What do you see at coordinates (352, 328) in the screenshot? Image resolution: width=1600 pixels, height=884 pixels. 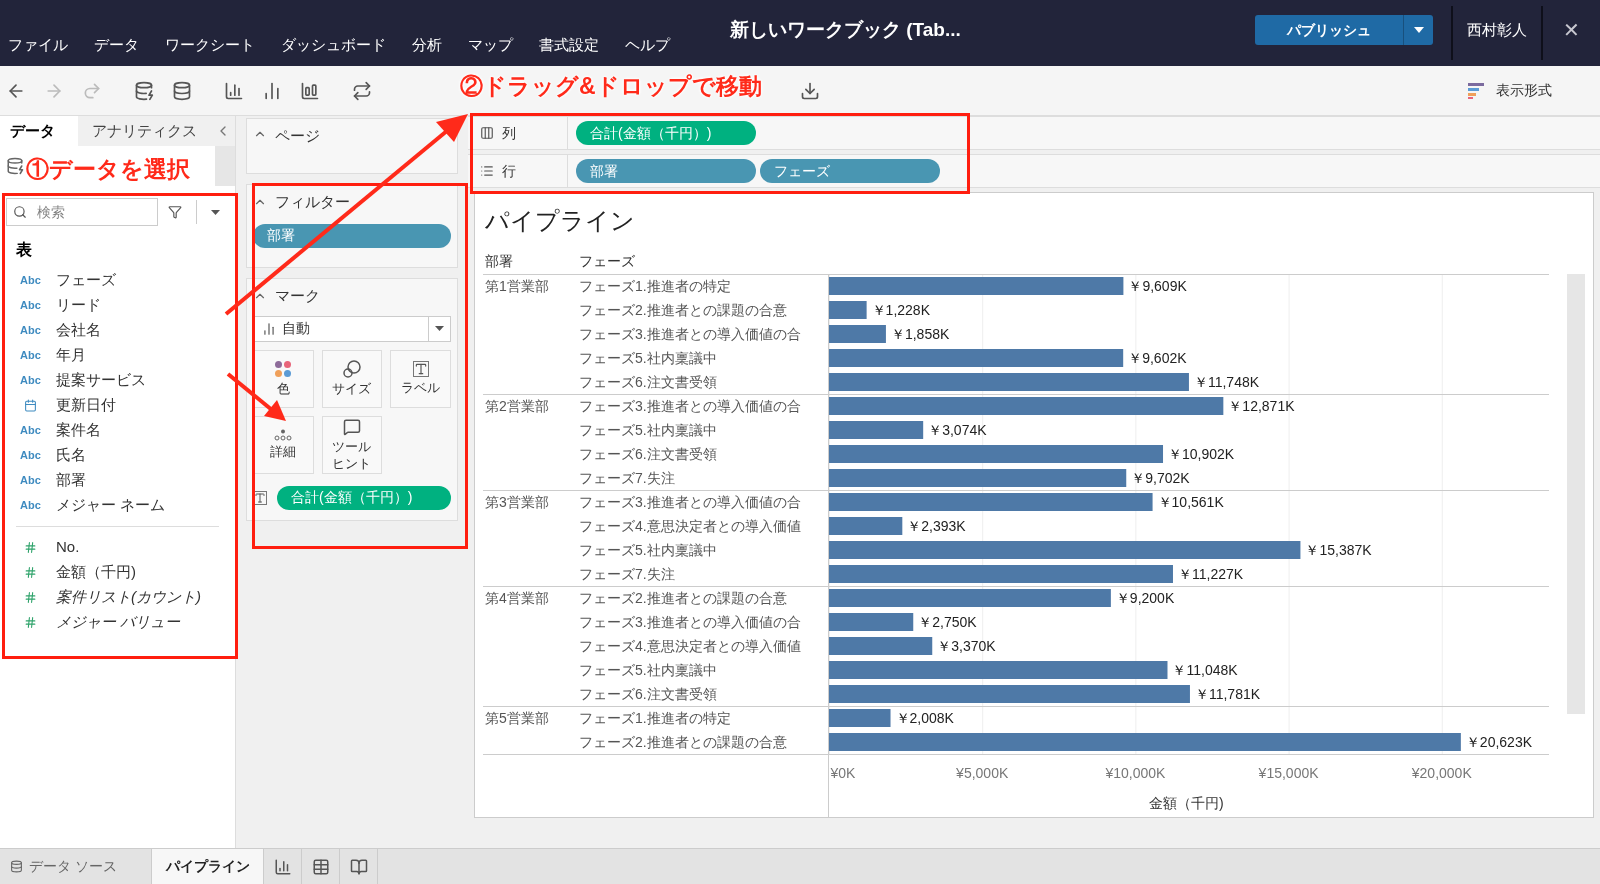 I see `mark-type-dropdown: 自動` at bounding box center [352, 328].